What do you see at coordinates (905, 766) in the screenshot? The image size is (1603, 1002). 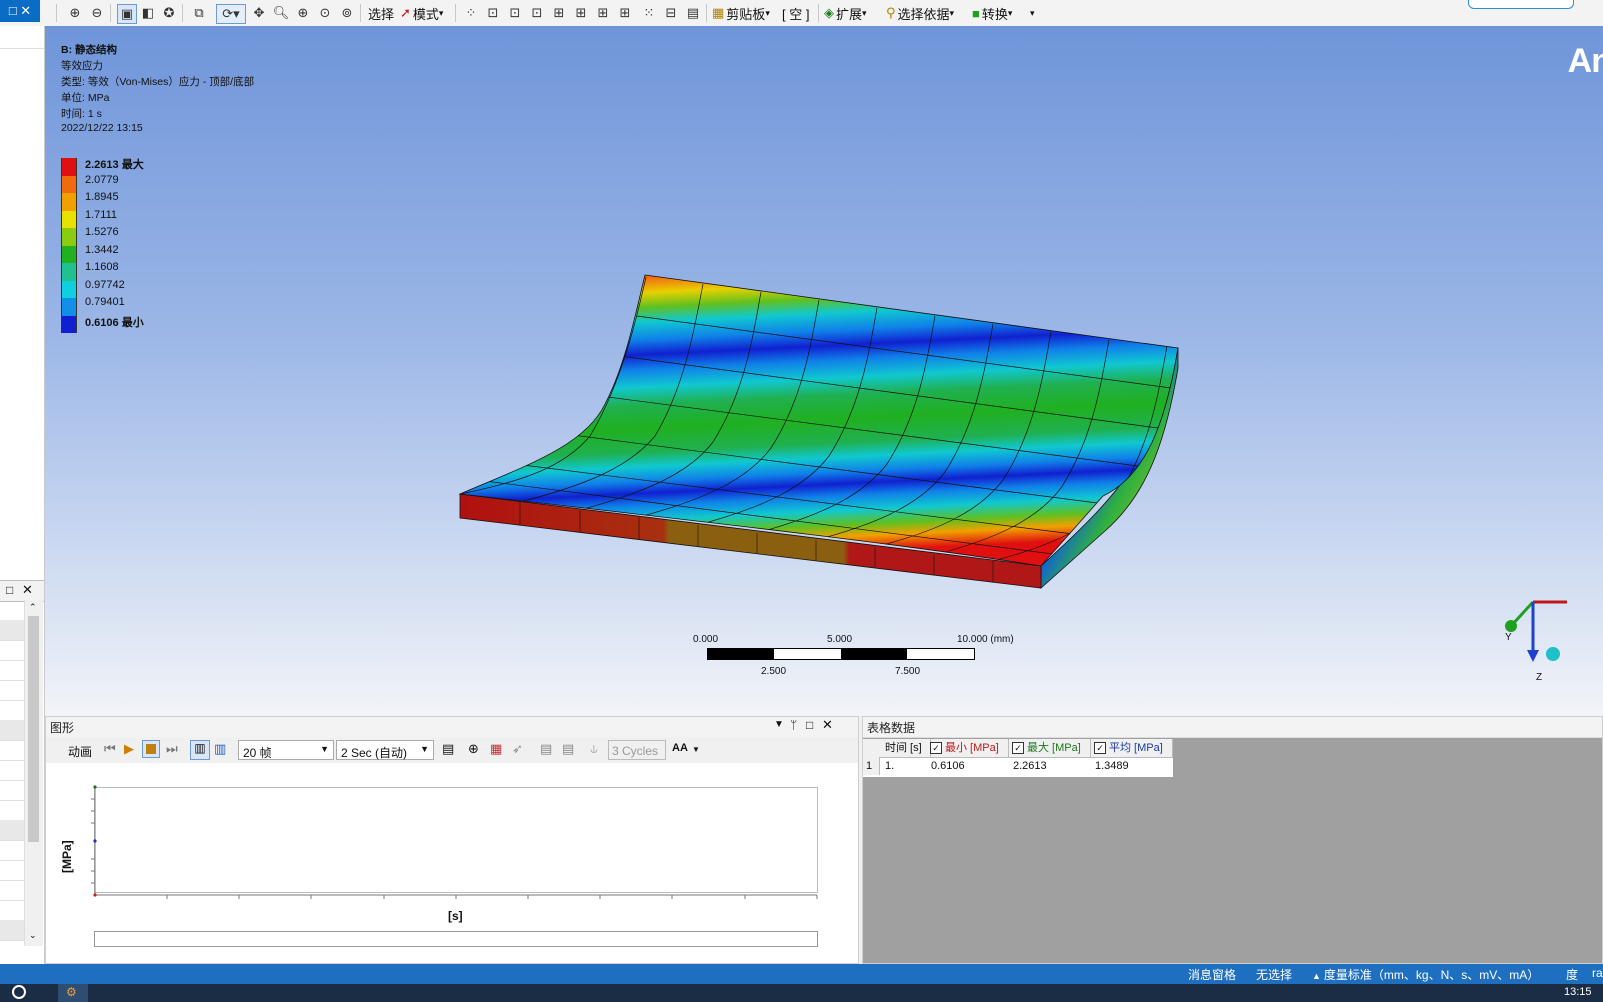 I see `table-cell: 1.` at bounding box center [905, 766].